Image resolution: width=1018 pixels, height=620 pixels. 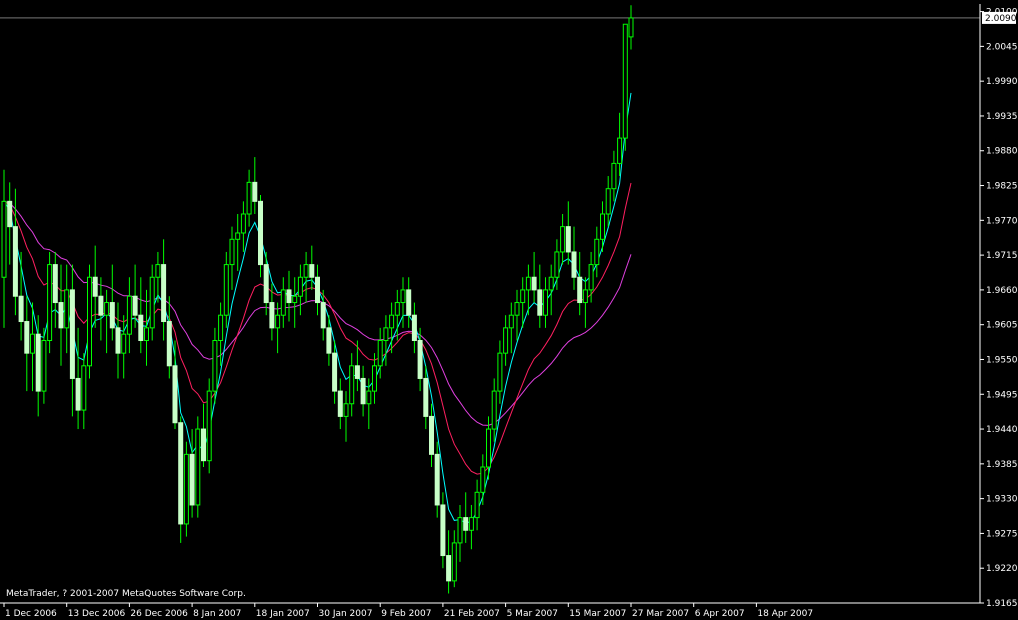 I want to click on price-tick-label: 2.0045, so click(x=1002, y=47).